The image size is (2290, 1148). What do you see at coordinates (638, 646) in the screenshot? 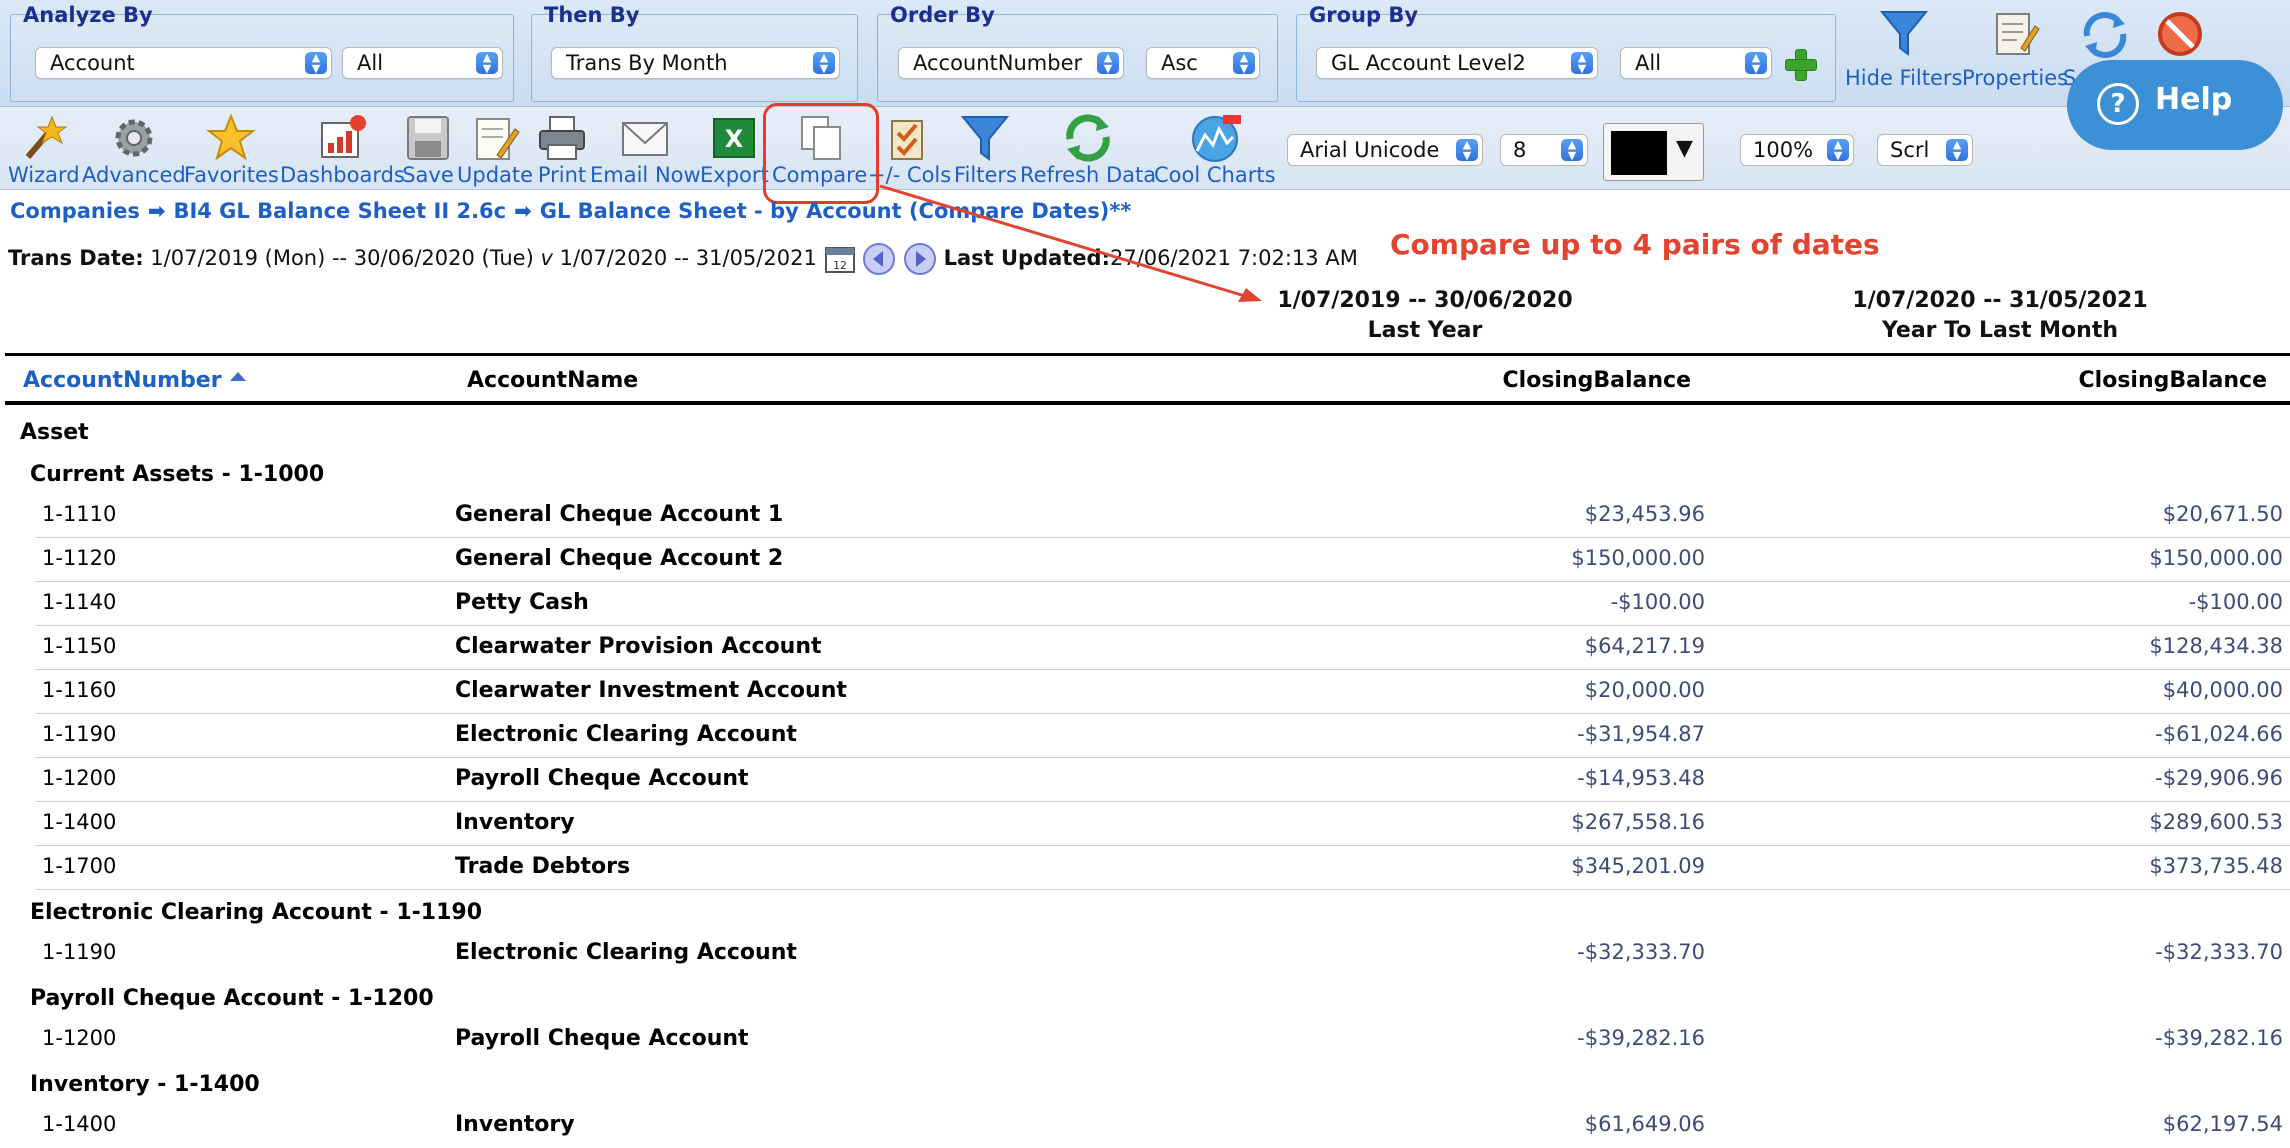
I see `account-name-cell: Clearwater Provision Account` at bounding box center [638, 646].